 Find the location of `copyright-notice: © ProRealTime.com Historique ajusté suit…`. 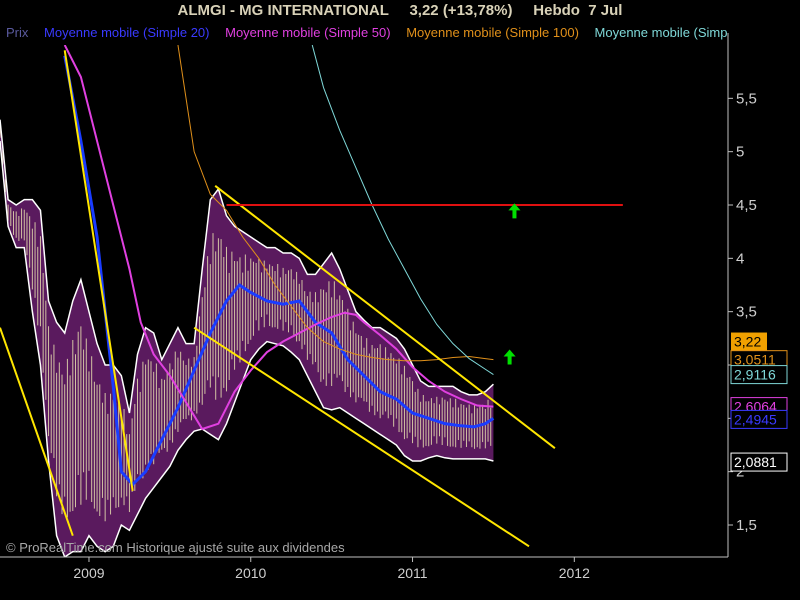

copyright-notice: © ProRealTime.com Historique ajusté suit… is located at coordinates (175, 547).